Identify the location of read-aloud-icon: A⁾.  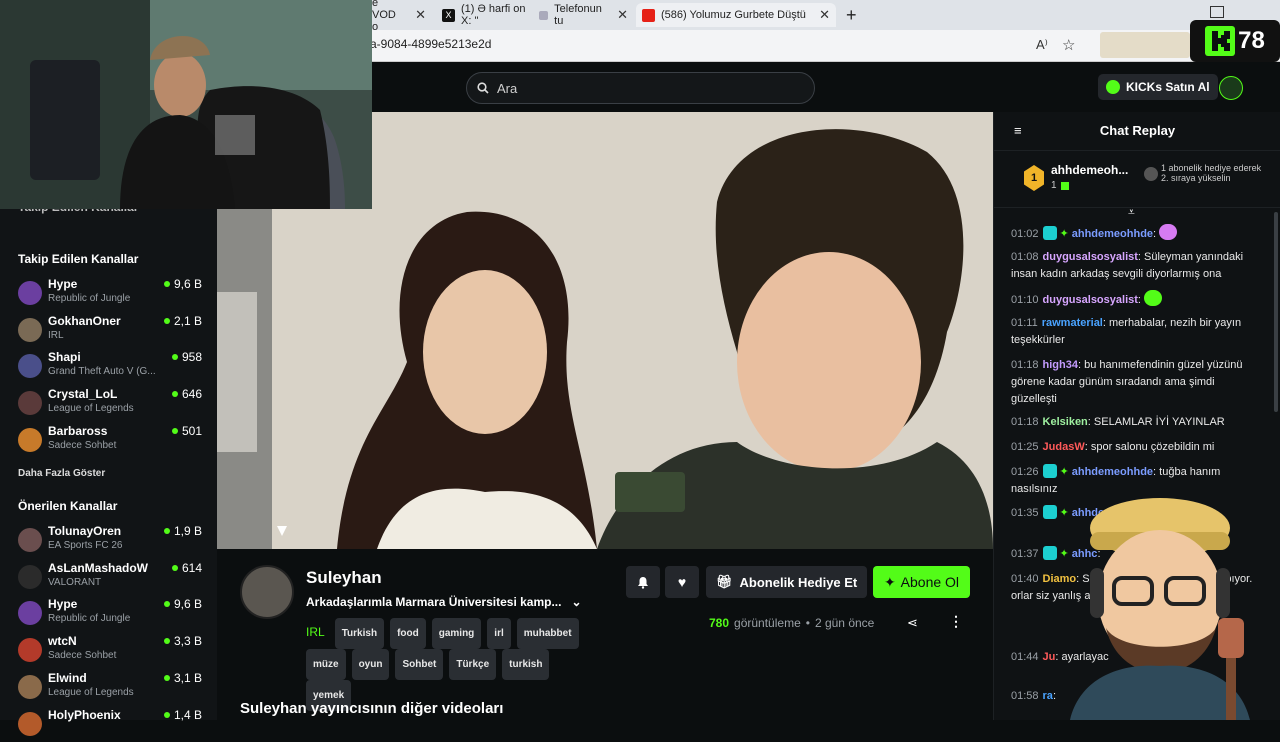
(1042, 45).